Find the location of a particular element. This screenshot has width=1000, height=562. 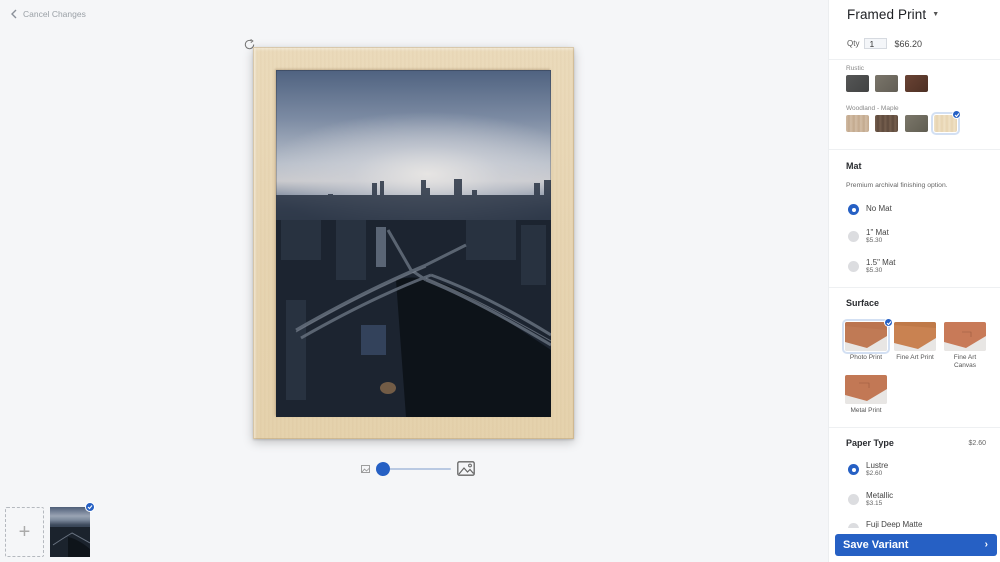

paper-option-metallic: Metallic $3.15 is located at coordinates (870, 499).